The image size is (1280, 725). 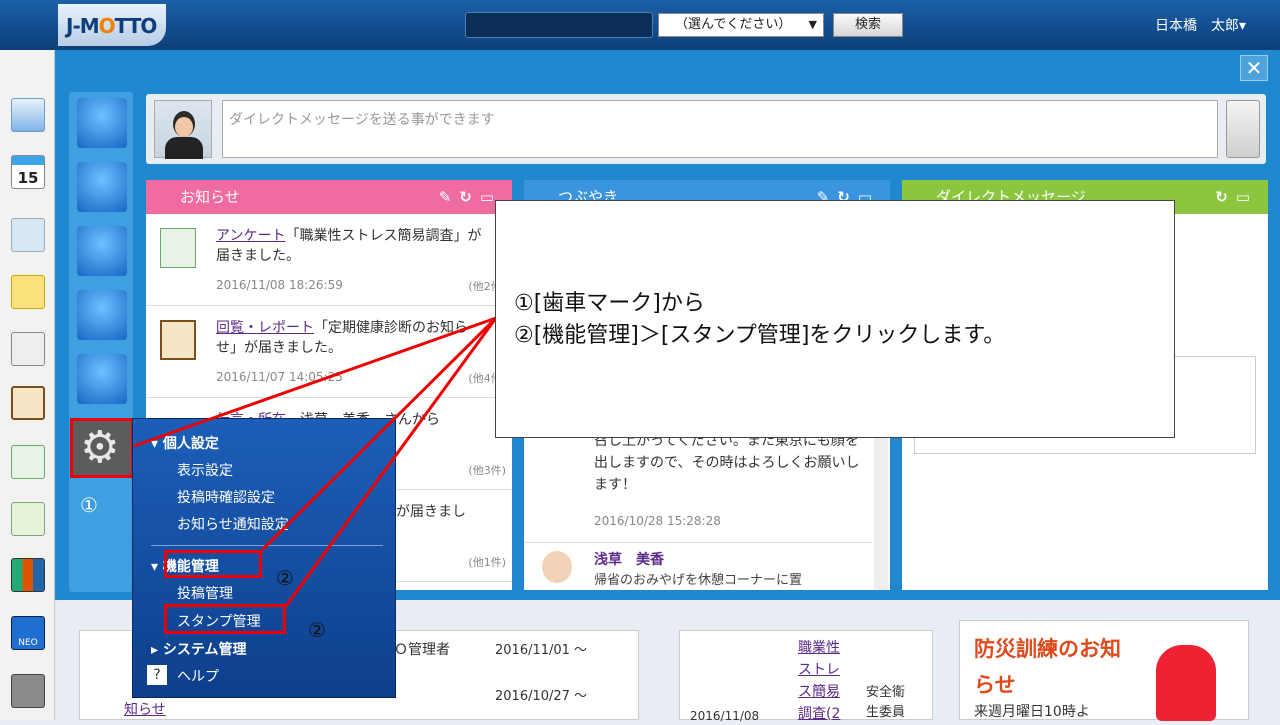 What do you see at coordinates (760, 335) in the screenshot?
I see `callout-line-2: ②[機能管理]＞[スタンプ管理]をクリックします。` at bounding box center [760, 335].